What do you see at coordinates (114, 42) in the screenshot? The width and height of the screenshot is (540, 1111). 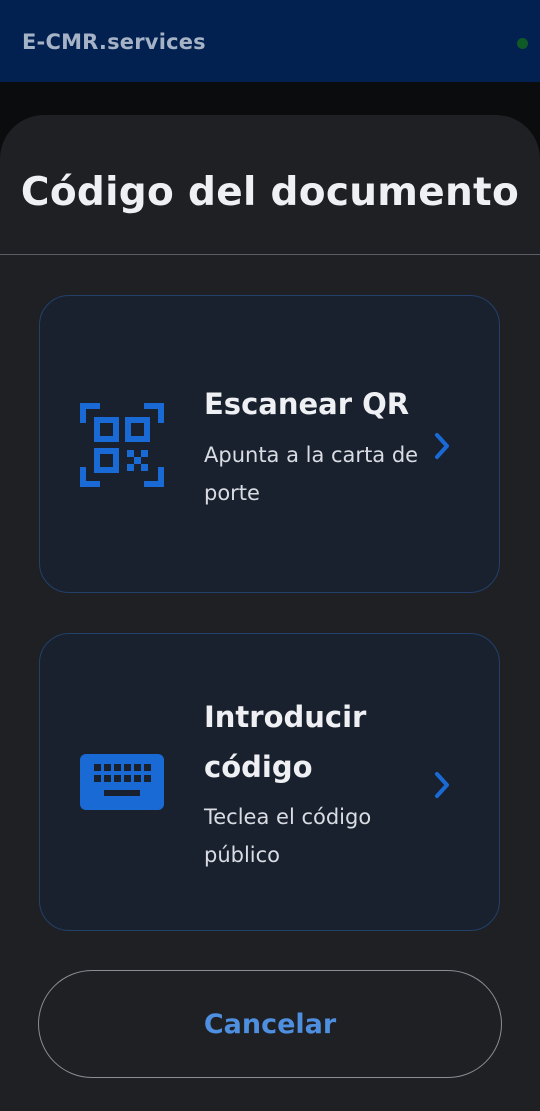 I see `app-title: E-CMR.services` at bounding box center [114, 42].